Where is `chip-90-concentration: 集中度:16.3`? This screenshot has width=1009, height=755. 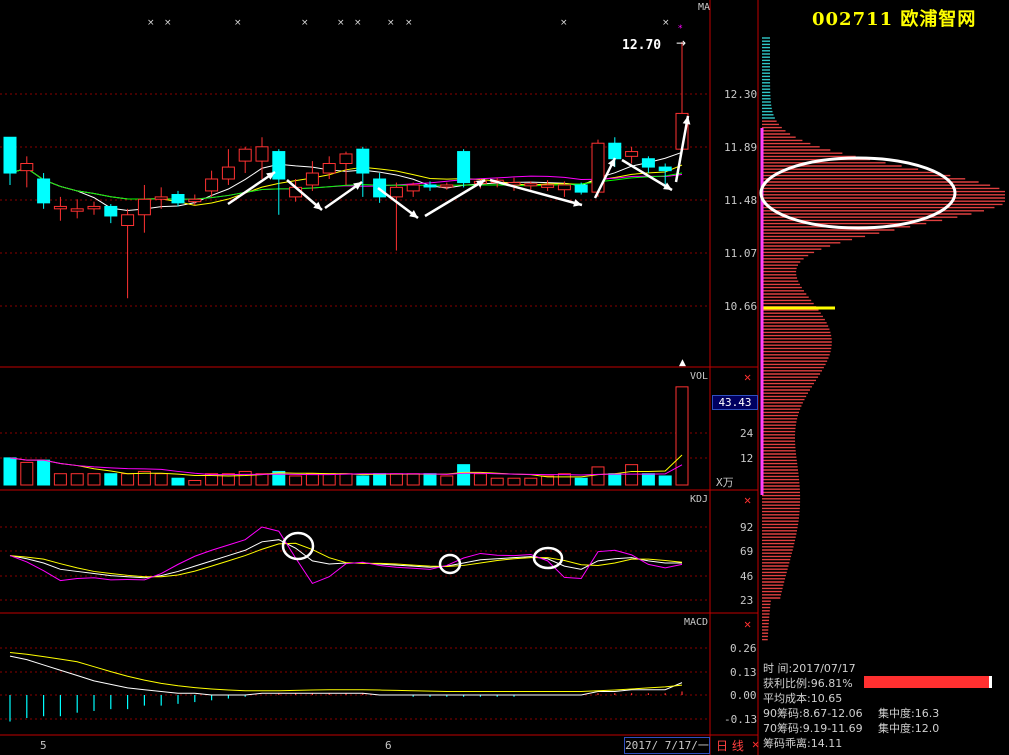
chip-90-concentration: 集中度:16.3 is located at coordinates (909, 713).